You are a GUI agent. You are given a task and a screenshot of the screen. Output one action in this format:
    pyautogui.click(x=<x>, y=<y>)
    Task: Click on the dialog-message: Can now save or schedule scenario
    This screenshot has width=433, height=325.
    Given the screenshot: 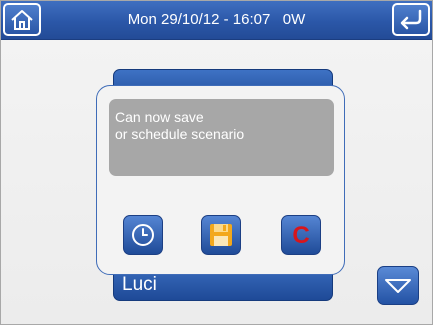 What is the action you would take?
    pyautogui.click(x=221, y=137)
    